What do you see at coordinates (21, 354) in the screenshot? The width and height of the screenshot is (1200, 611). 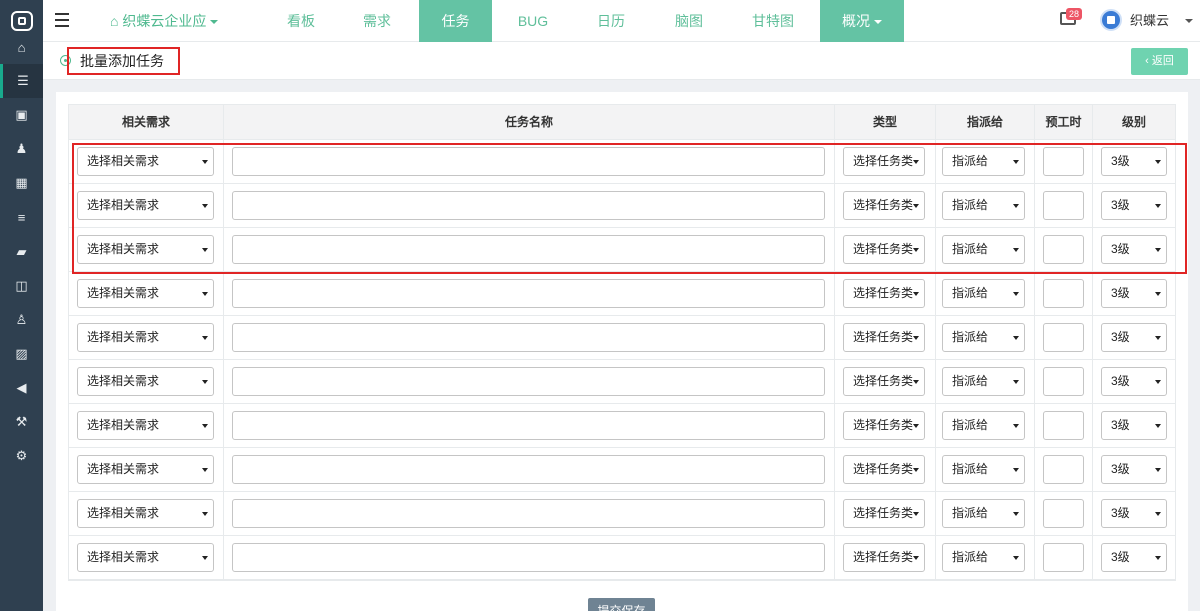 I see `image-icon: ▨` at bounding box center [21, 354].